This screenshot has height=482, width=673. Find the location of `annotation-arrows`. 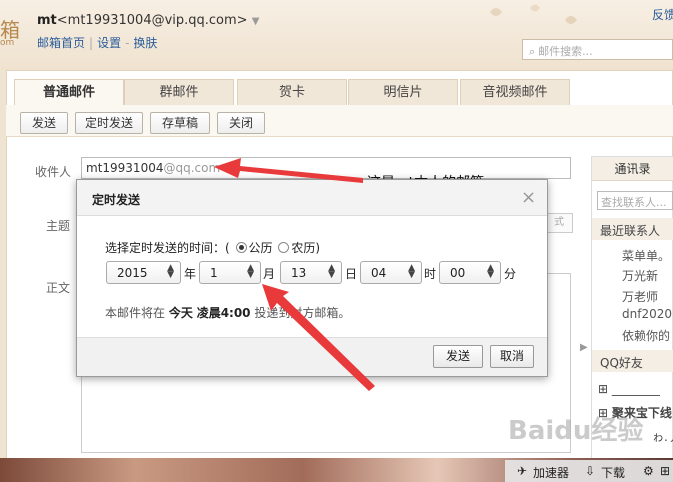

annotation-arrows is located at coordinates (294, 274).